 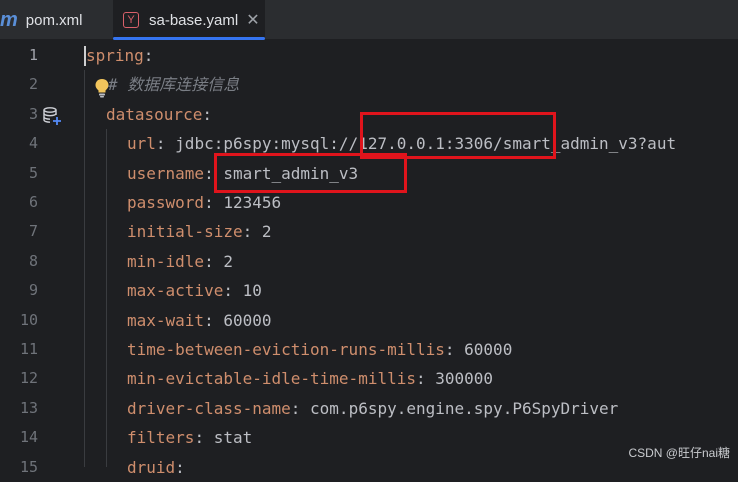 What do you see at coordinates (166, 320) in the screenshot?
I see `yaml-key: max-wait` at bounding box center [166, 320].